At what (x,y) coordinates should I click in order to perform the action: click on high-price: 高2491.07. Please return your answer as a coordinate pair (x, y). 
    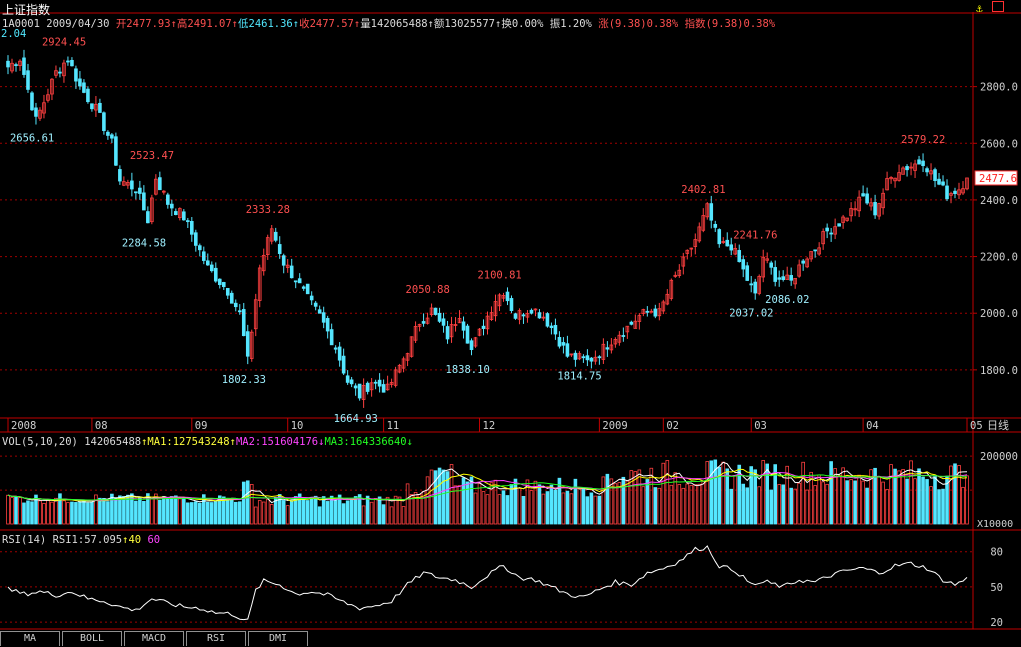
    Looking at the image, I should click on (204, 24).